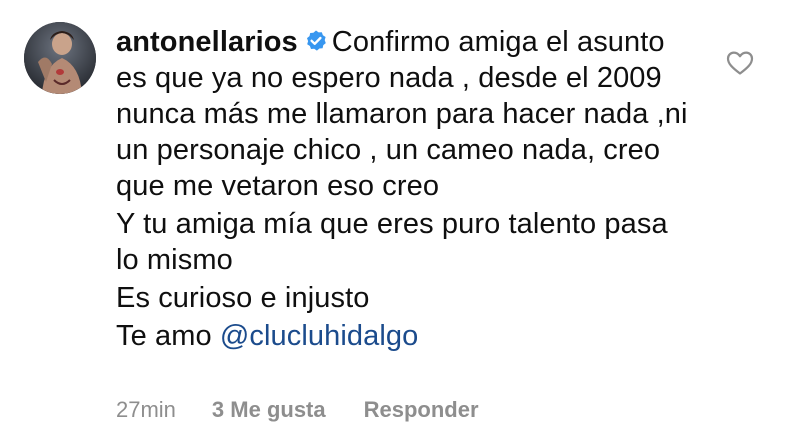 This screenshot has width=800, height=441. What do you see at coordinates (319, 336) in the screenshot?
I see `mention-link: @clucluhidalgo` at bounding box center [319, 336].